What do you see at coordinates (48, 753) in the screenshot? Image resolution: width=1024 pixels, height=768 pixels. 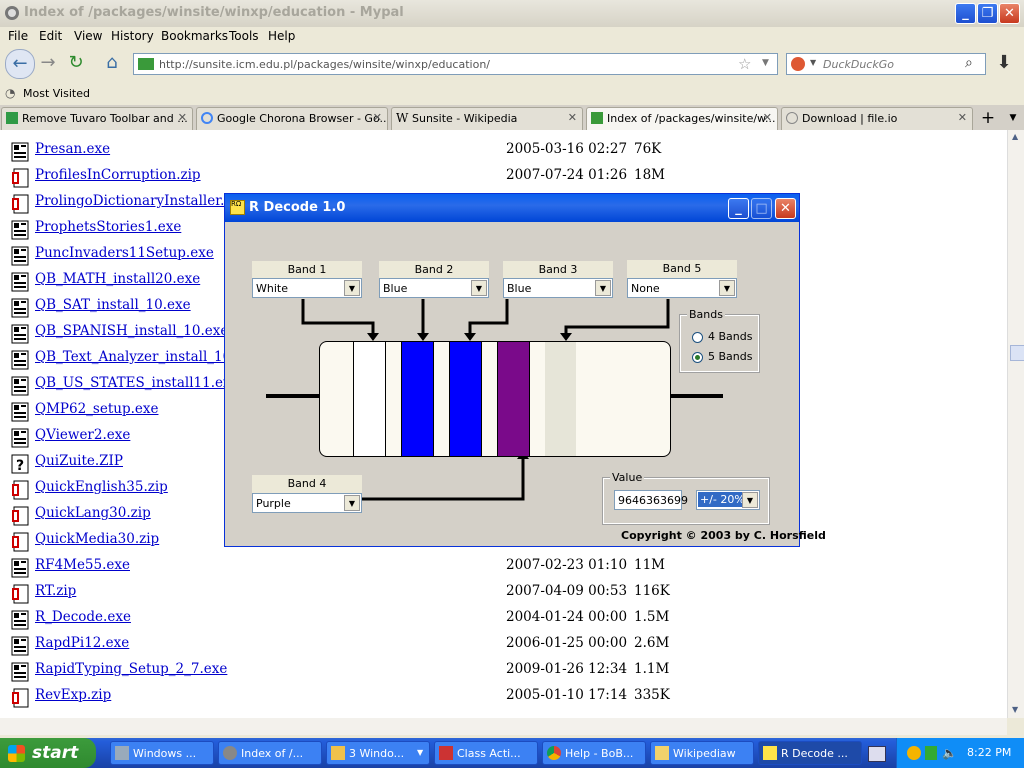 I see `start-button: start` at bounding box center [48, 753].